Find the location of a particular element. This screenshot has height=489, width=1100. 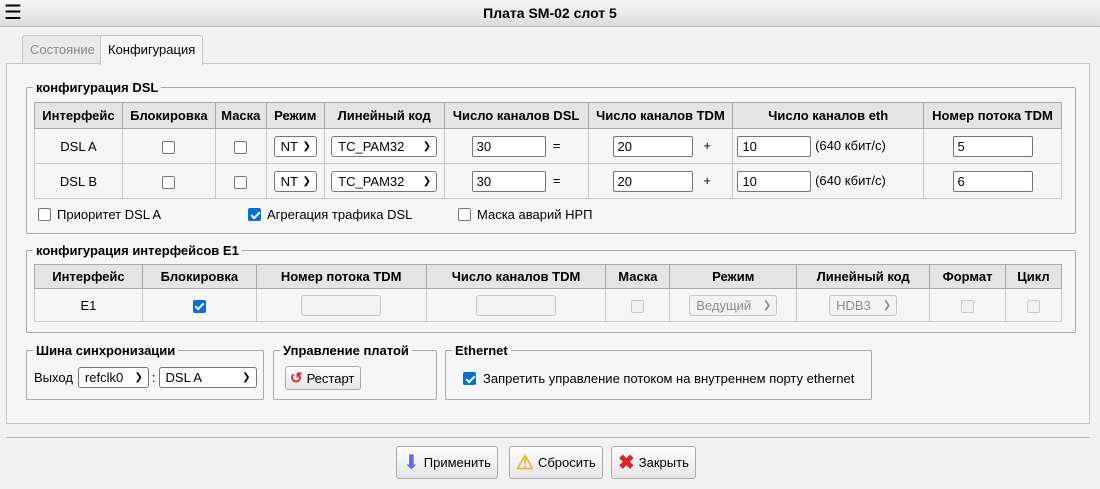

warning-icon: ⚠ is located at coordinates (525, 462).